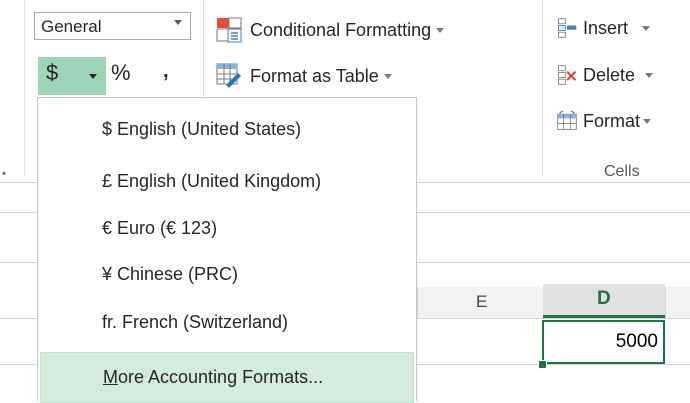  I want to click on format-label: Format, so click(612, 120).